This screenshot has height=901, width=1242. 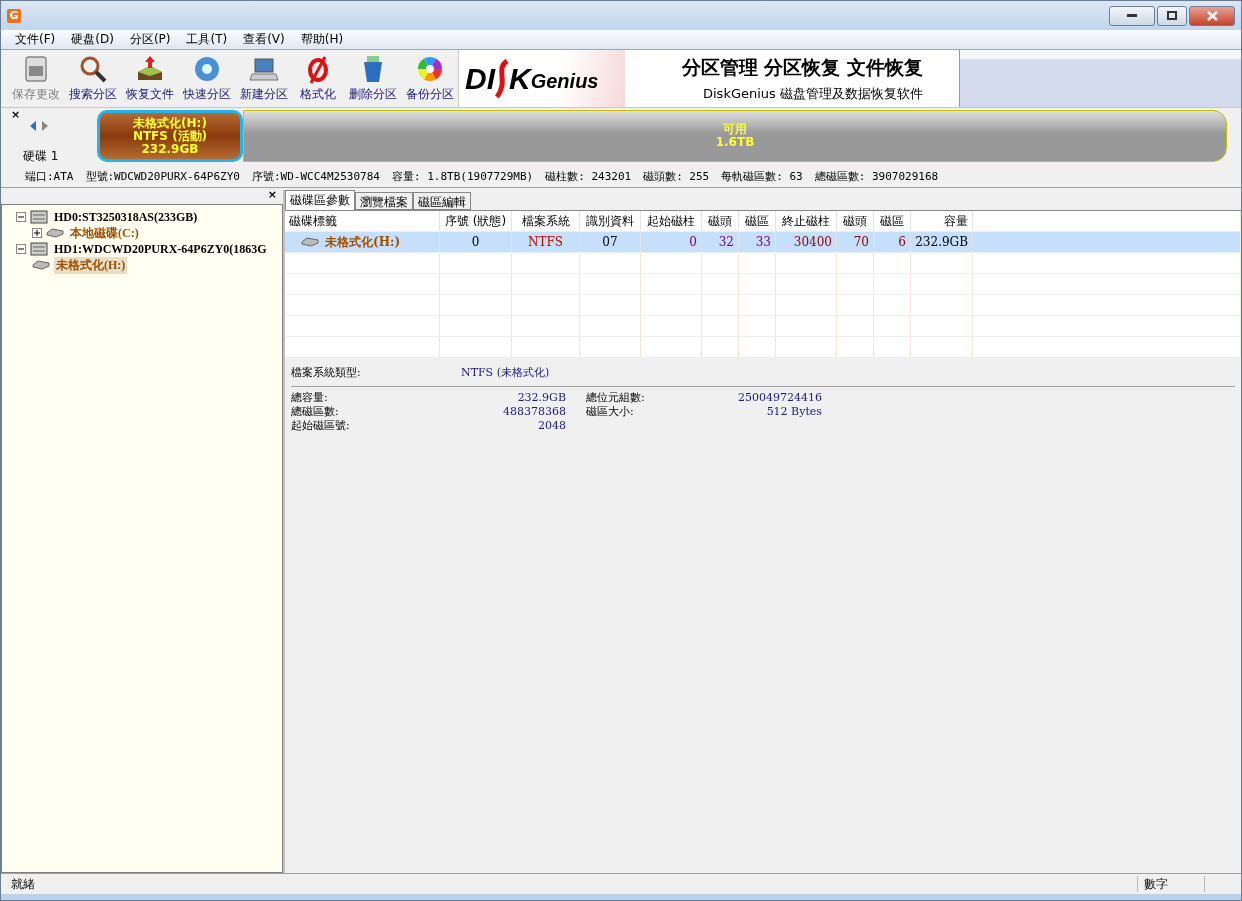 I want to click on maximize-button, so click(x=1172, y=15).